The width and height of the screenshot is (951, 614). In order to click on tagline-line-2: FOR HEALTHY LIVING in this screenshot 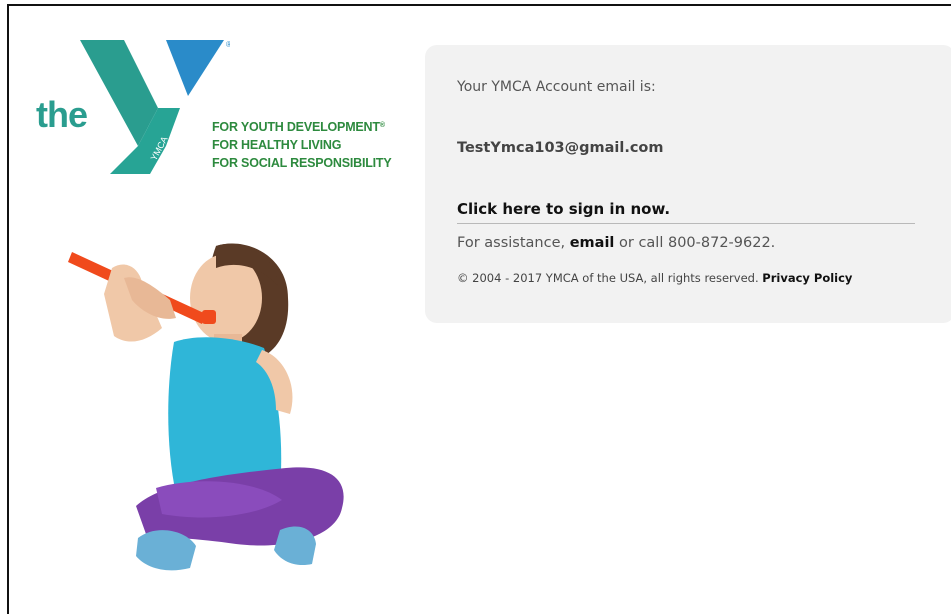, I will do `click(277, 145)`.